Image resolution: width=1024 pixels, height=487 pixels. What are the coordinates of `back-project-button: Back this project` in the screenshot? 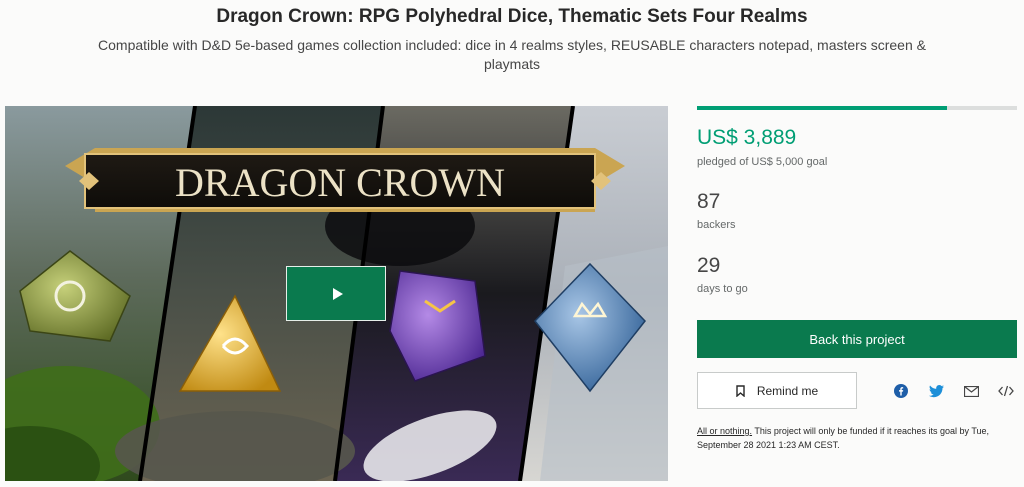 It's located at (857, 339).